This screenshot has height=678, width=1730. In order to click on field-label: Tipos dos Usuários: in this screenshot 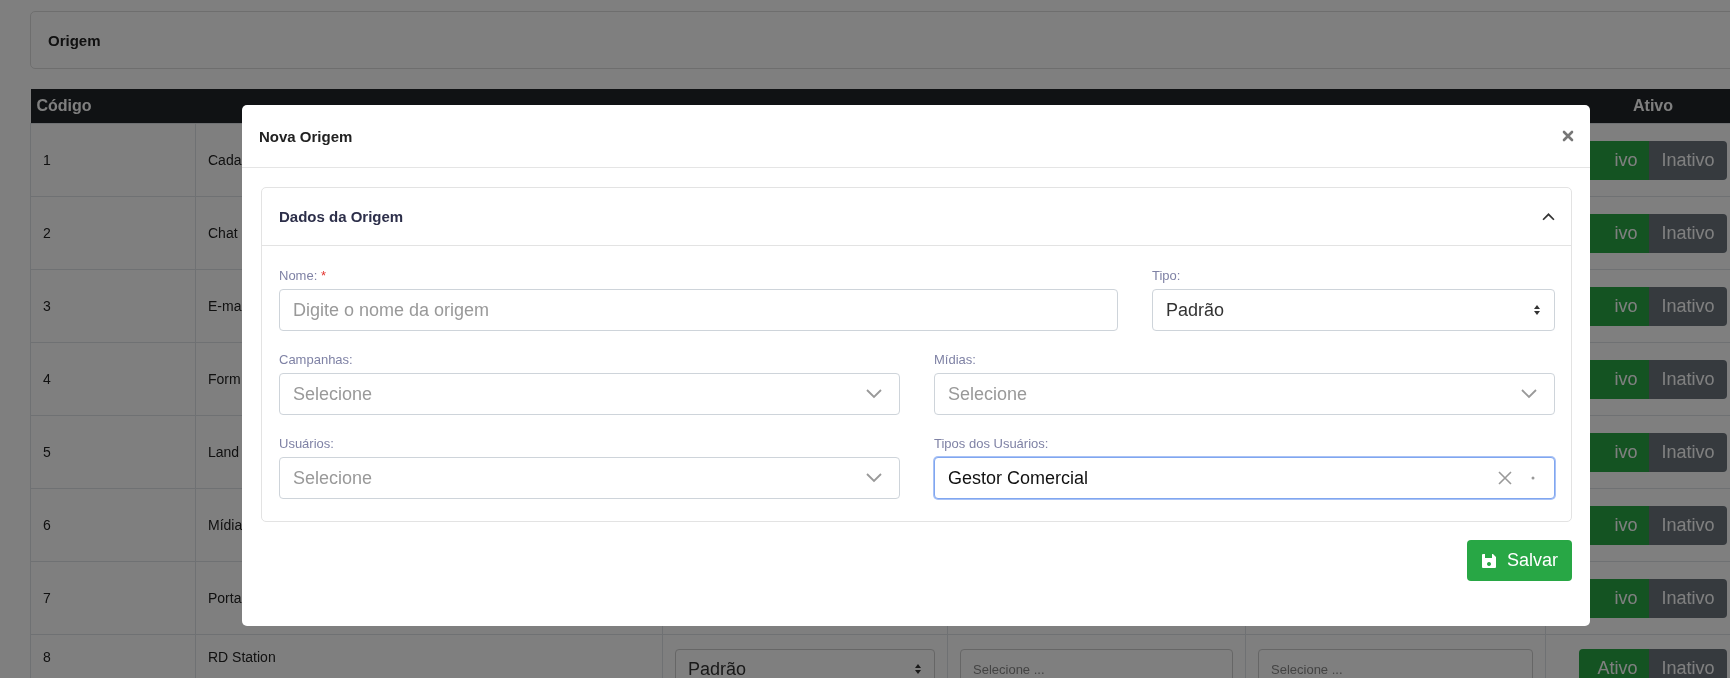, I will do `click(992, 443)`.